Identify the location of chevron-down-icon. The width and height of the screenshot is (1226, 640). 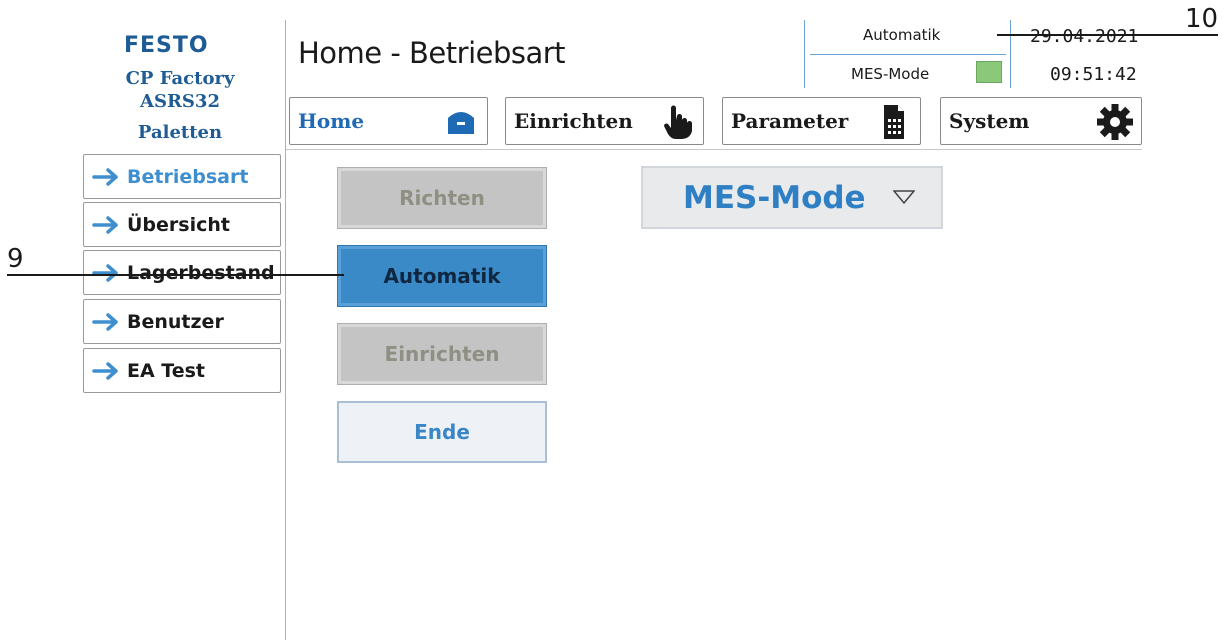
(904, 197).